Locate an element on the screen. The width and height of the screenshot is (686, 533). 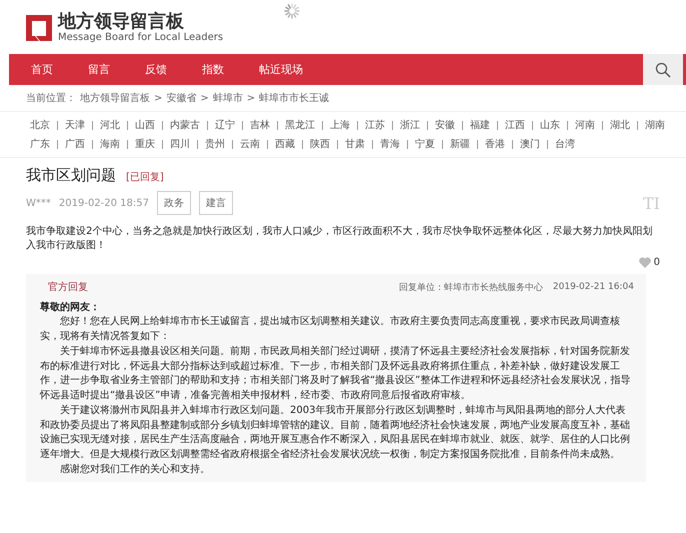
region-link: 重庆 is located at coordinates (145, 144).